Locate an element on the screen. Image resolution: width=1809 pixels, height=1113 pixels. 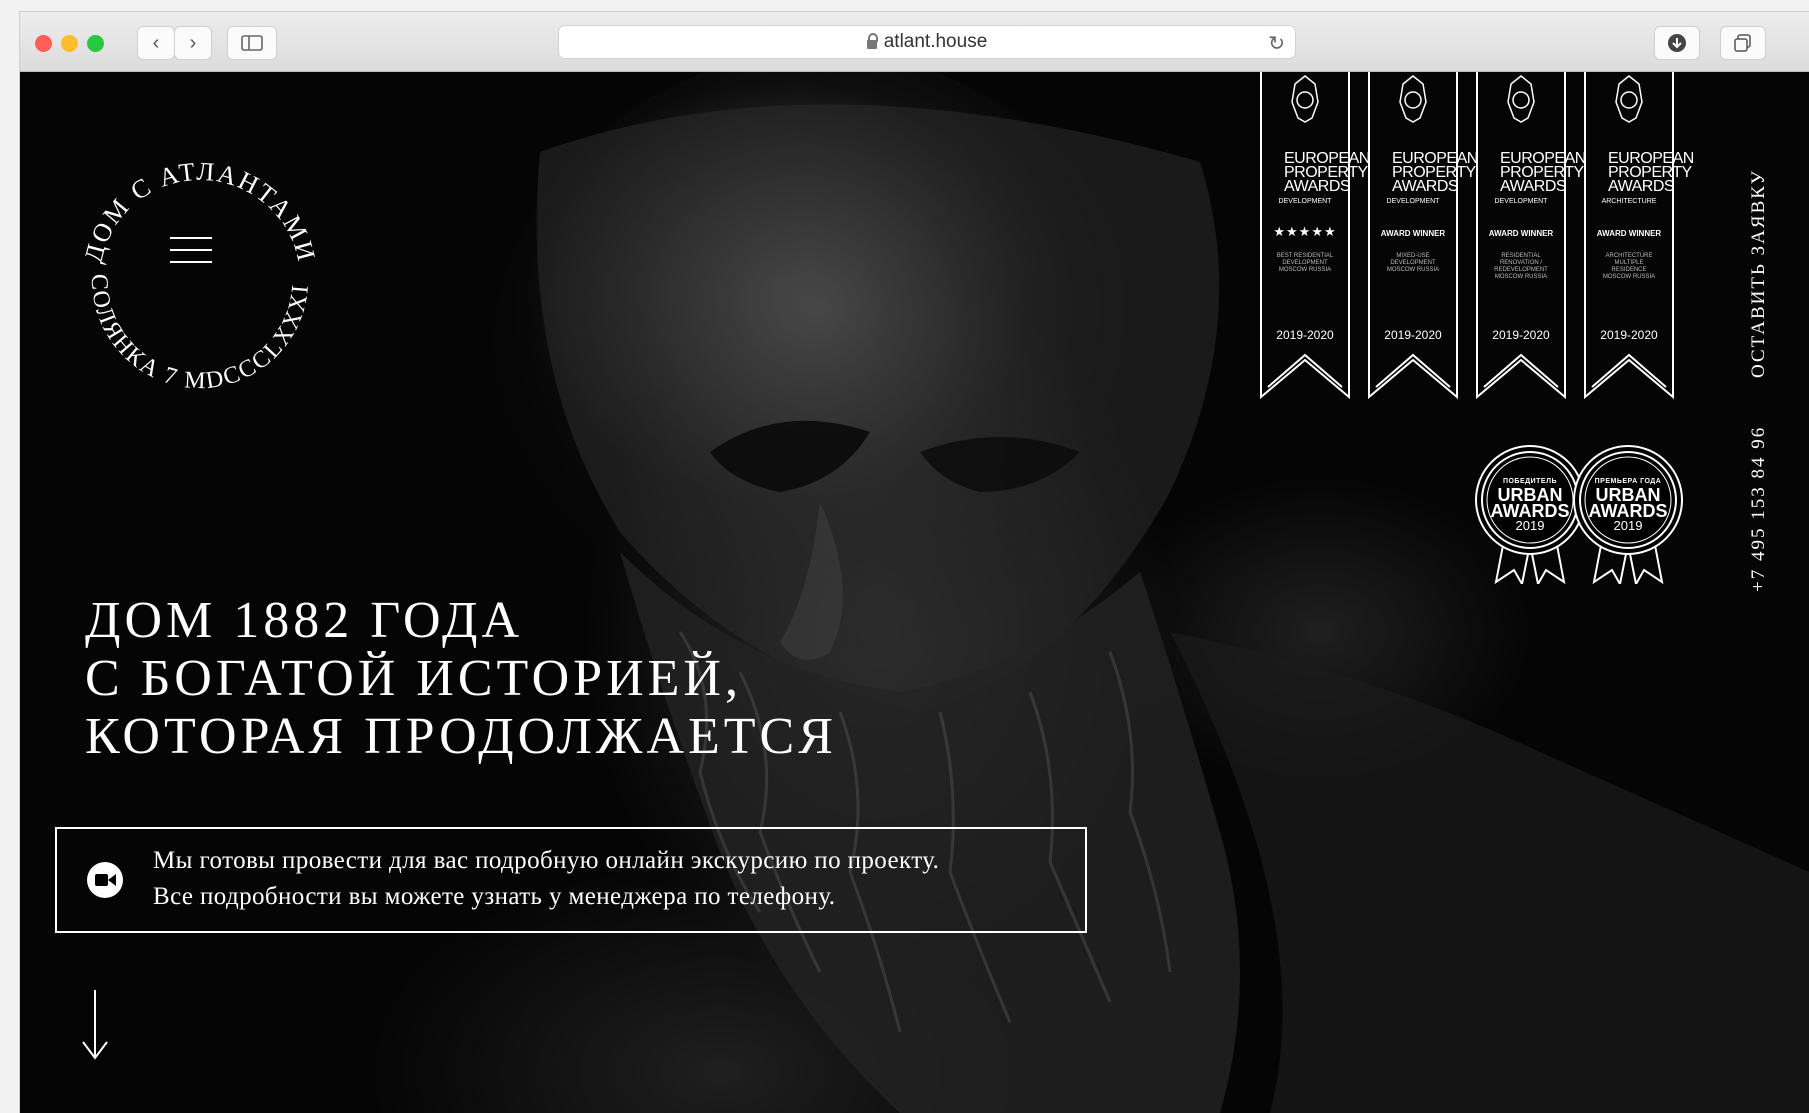
headline-line: С БОГАТОЙ ИСТОРИЕЙ, is located at coordinates (413, 678).